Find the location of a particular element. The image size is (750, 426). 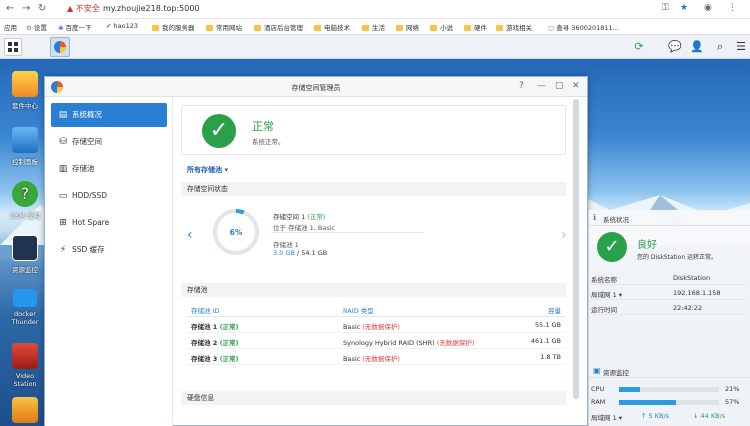

status-title: 正常 is located at coordinates (263, 126).